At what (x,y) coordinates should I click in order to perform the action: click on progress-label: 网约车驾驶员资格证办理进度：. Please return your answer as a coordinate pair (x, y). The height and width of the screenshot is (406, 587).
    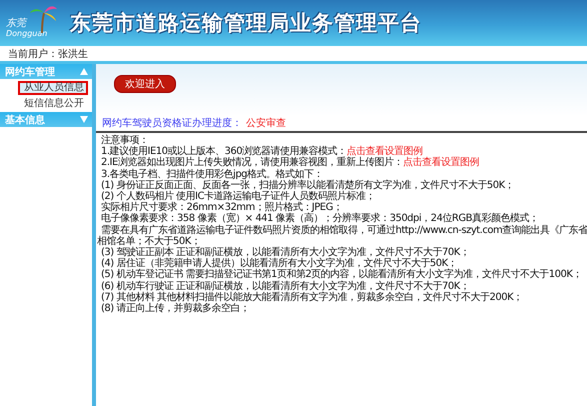
    Looking at the image, I should click on (172, 123).